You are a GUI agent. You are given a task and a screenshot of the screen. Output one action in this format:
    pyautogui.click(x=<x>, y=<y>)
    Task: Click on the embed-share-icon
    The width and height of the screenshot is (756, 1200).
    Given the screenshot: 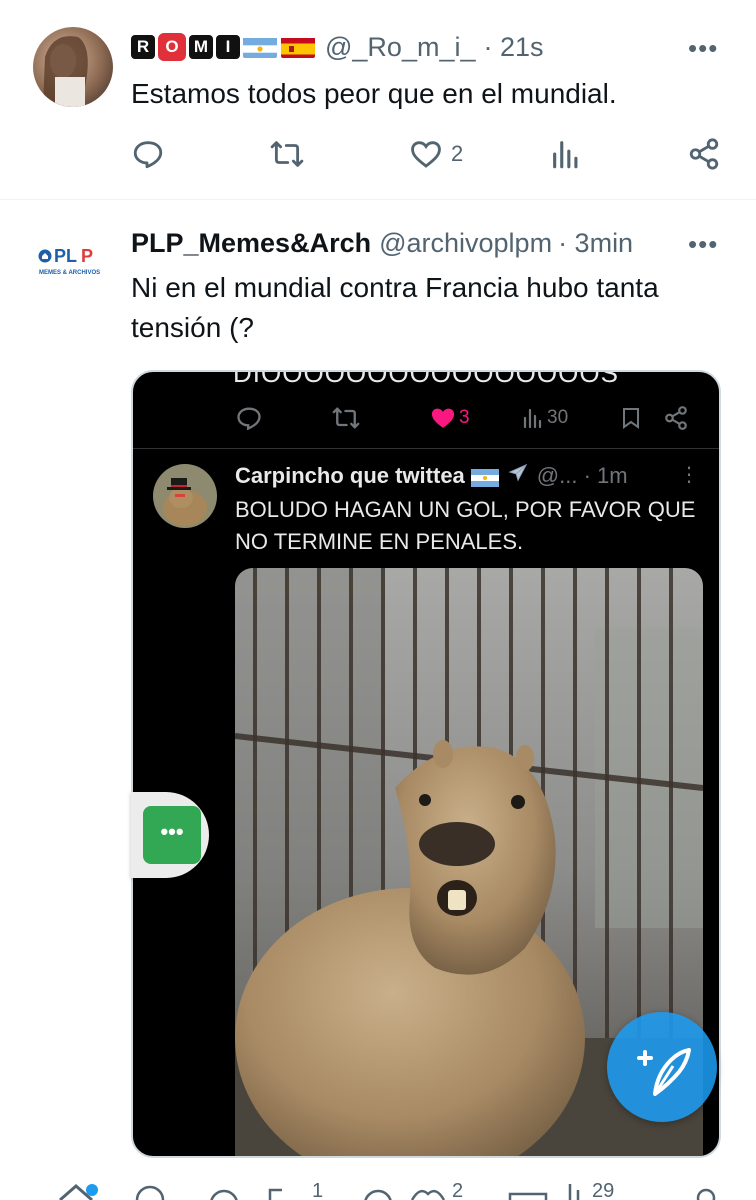 What is the action you would take?
    pyautogui.click(x=676, y=418)
    